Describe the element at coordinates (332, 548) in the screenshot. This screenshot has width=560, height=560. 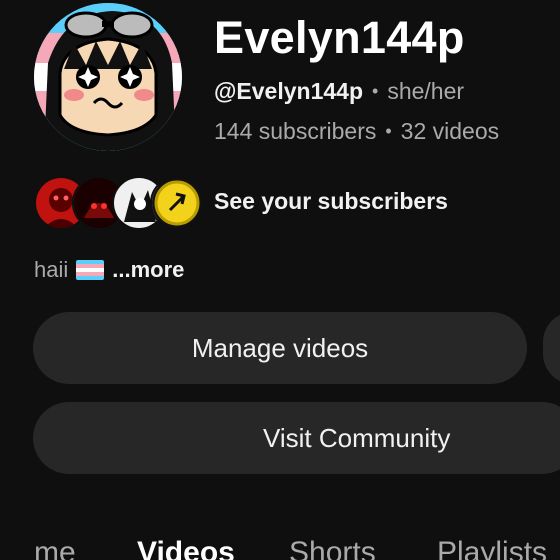
I see `tab-shorts: Shorts` at that location.